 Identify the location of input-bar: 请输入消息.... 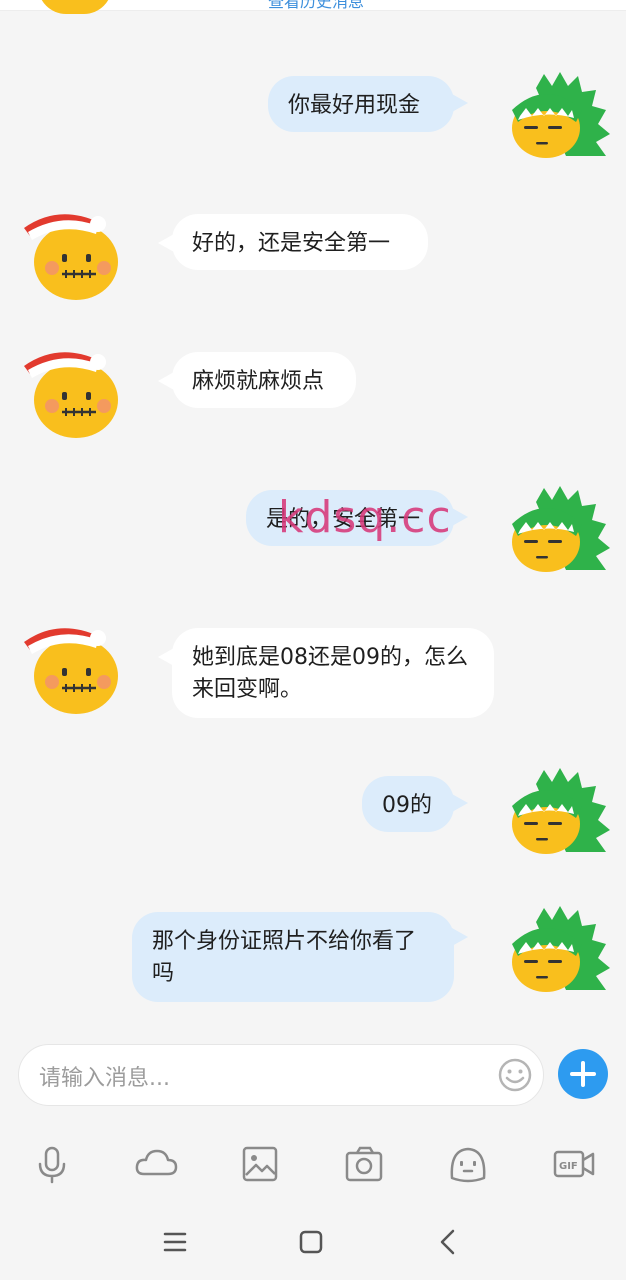
(313, 1075).